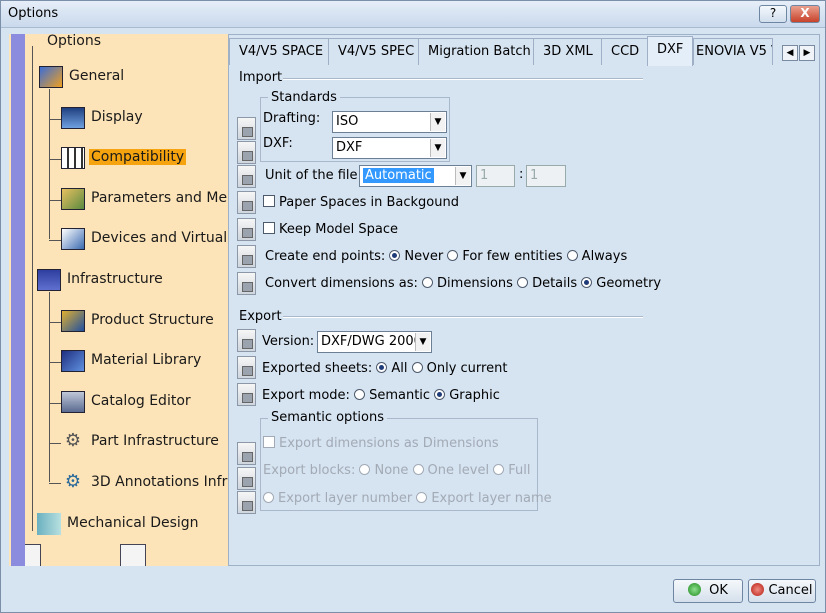 This screenshot has height=613, width=826. I want to click on tab-scroll-left-icon: ◀, so click(790, 53).